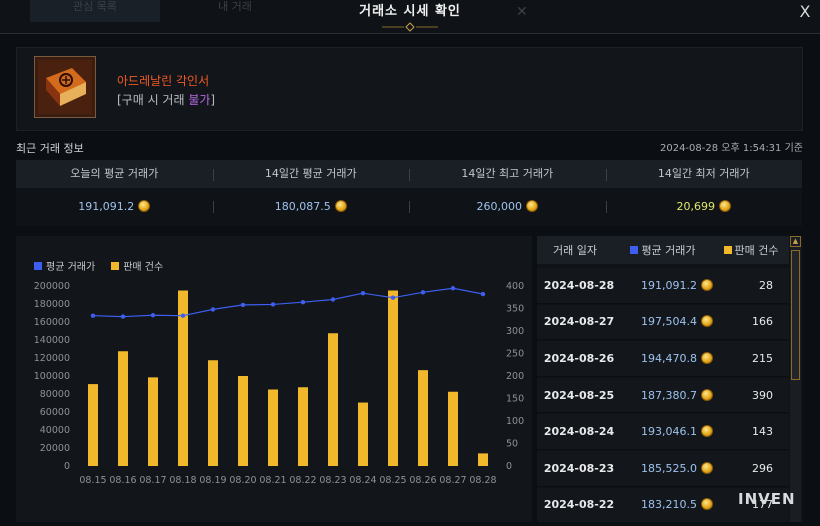 The width and height of the screenshot is (820, 526). Describe the element at coordinates (756, 250) in the screenshot. I see `header-count-label: 판매 건수` at that location.